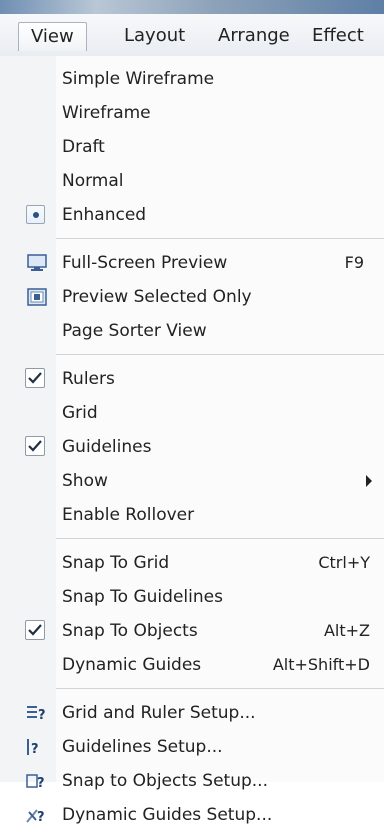 The image size is (384, 832). I want to click on full-screen-preview-label: Full-Screen Preview, so click(145, 263).